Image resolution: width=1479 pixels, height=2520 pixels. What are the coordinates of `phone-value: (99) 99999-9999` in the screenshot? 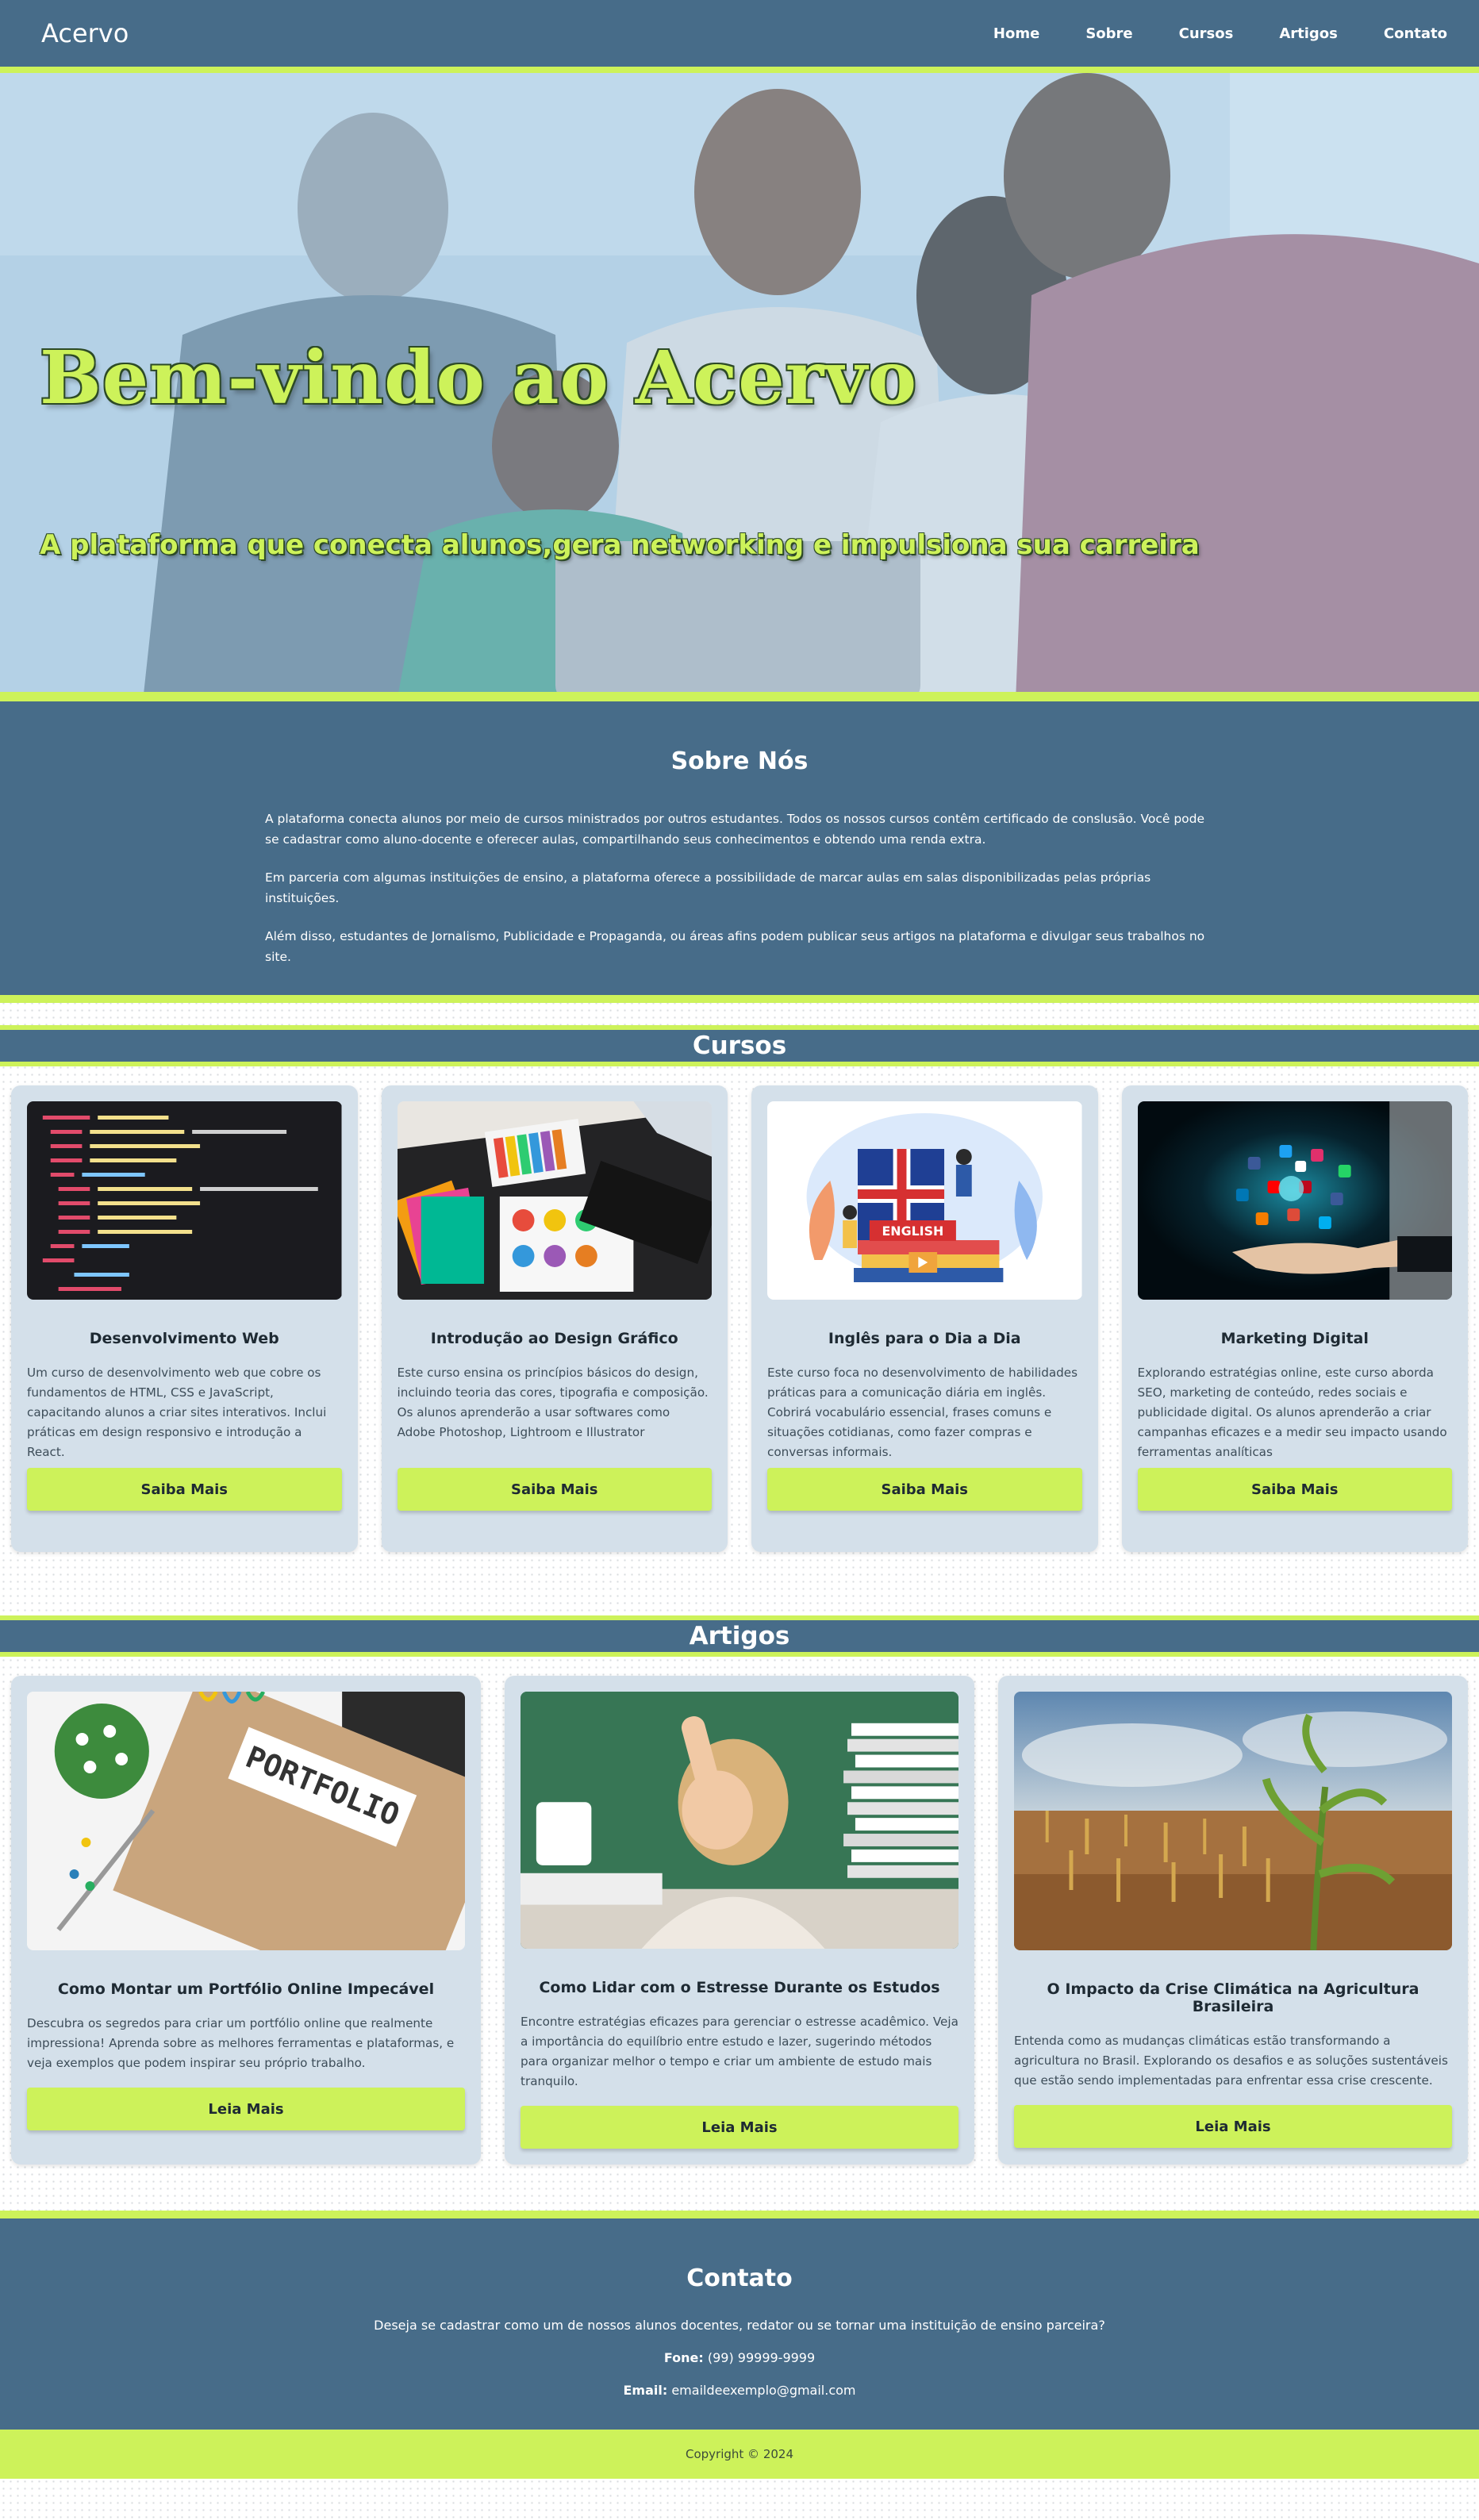 It's located at (762, 2357).